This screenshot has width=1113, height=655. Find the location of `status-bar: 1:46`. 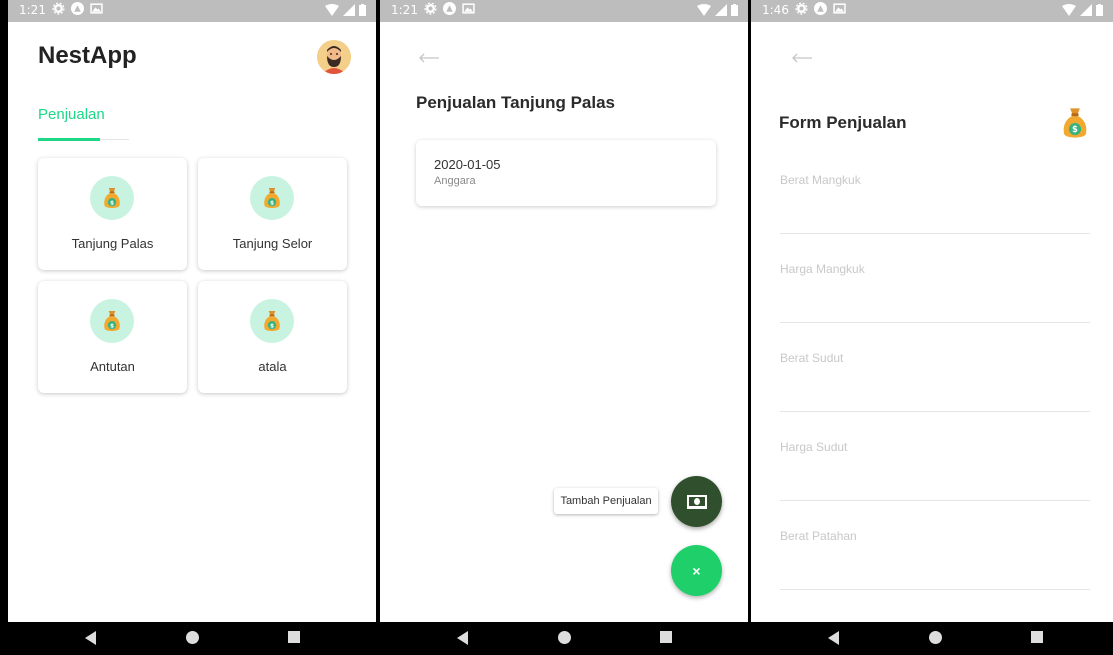

status-bar: 1:46 is located at coordinates (932, 11).